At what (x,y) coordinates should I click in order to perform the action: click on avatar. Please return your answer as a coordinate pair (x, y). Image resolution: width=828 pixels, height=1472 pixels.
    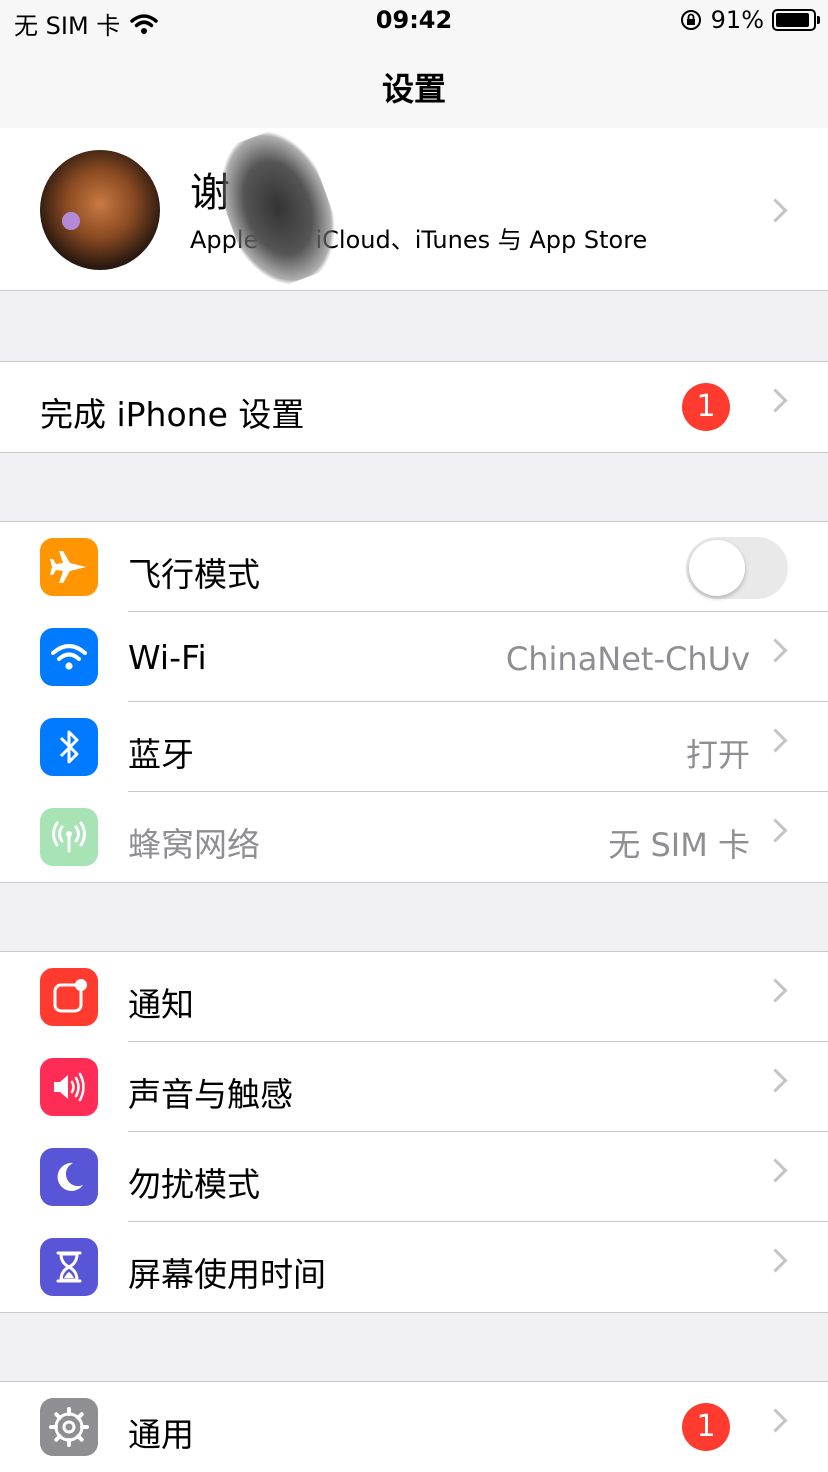
    Looking at the image, I should click on (100, 210).